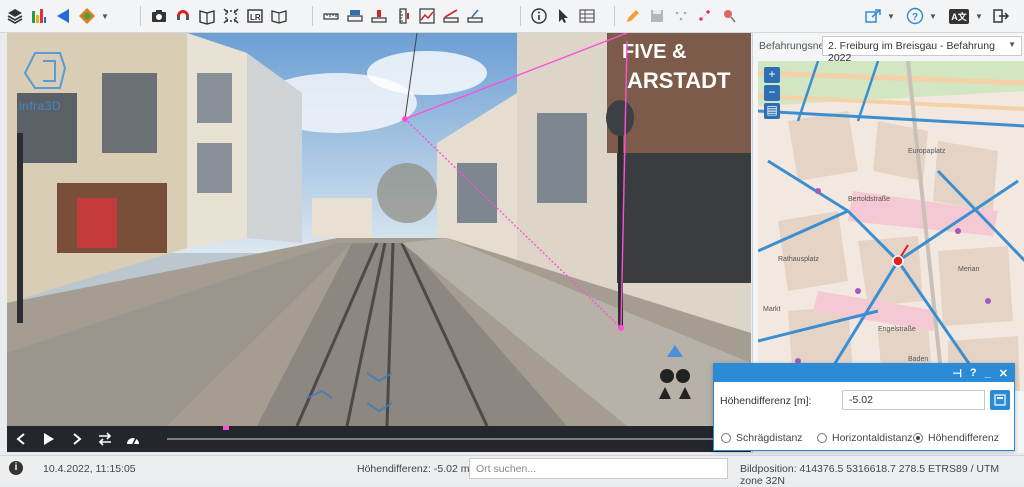  What do you see at coordinates (45, 70) in the screenshot?
I see `infra3d-logo` at bounding box center [45, 70].